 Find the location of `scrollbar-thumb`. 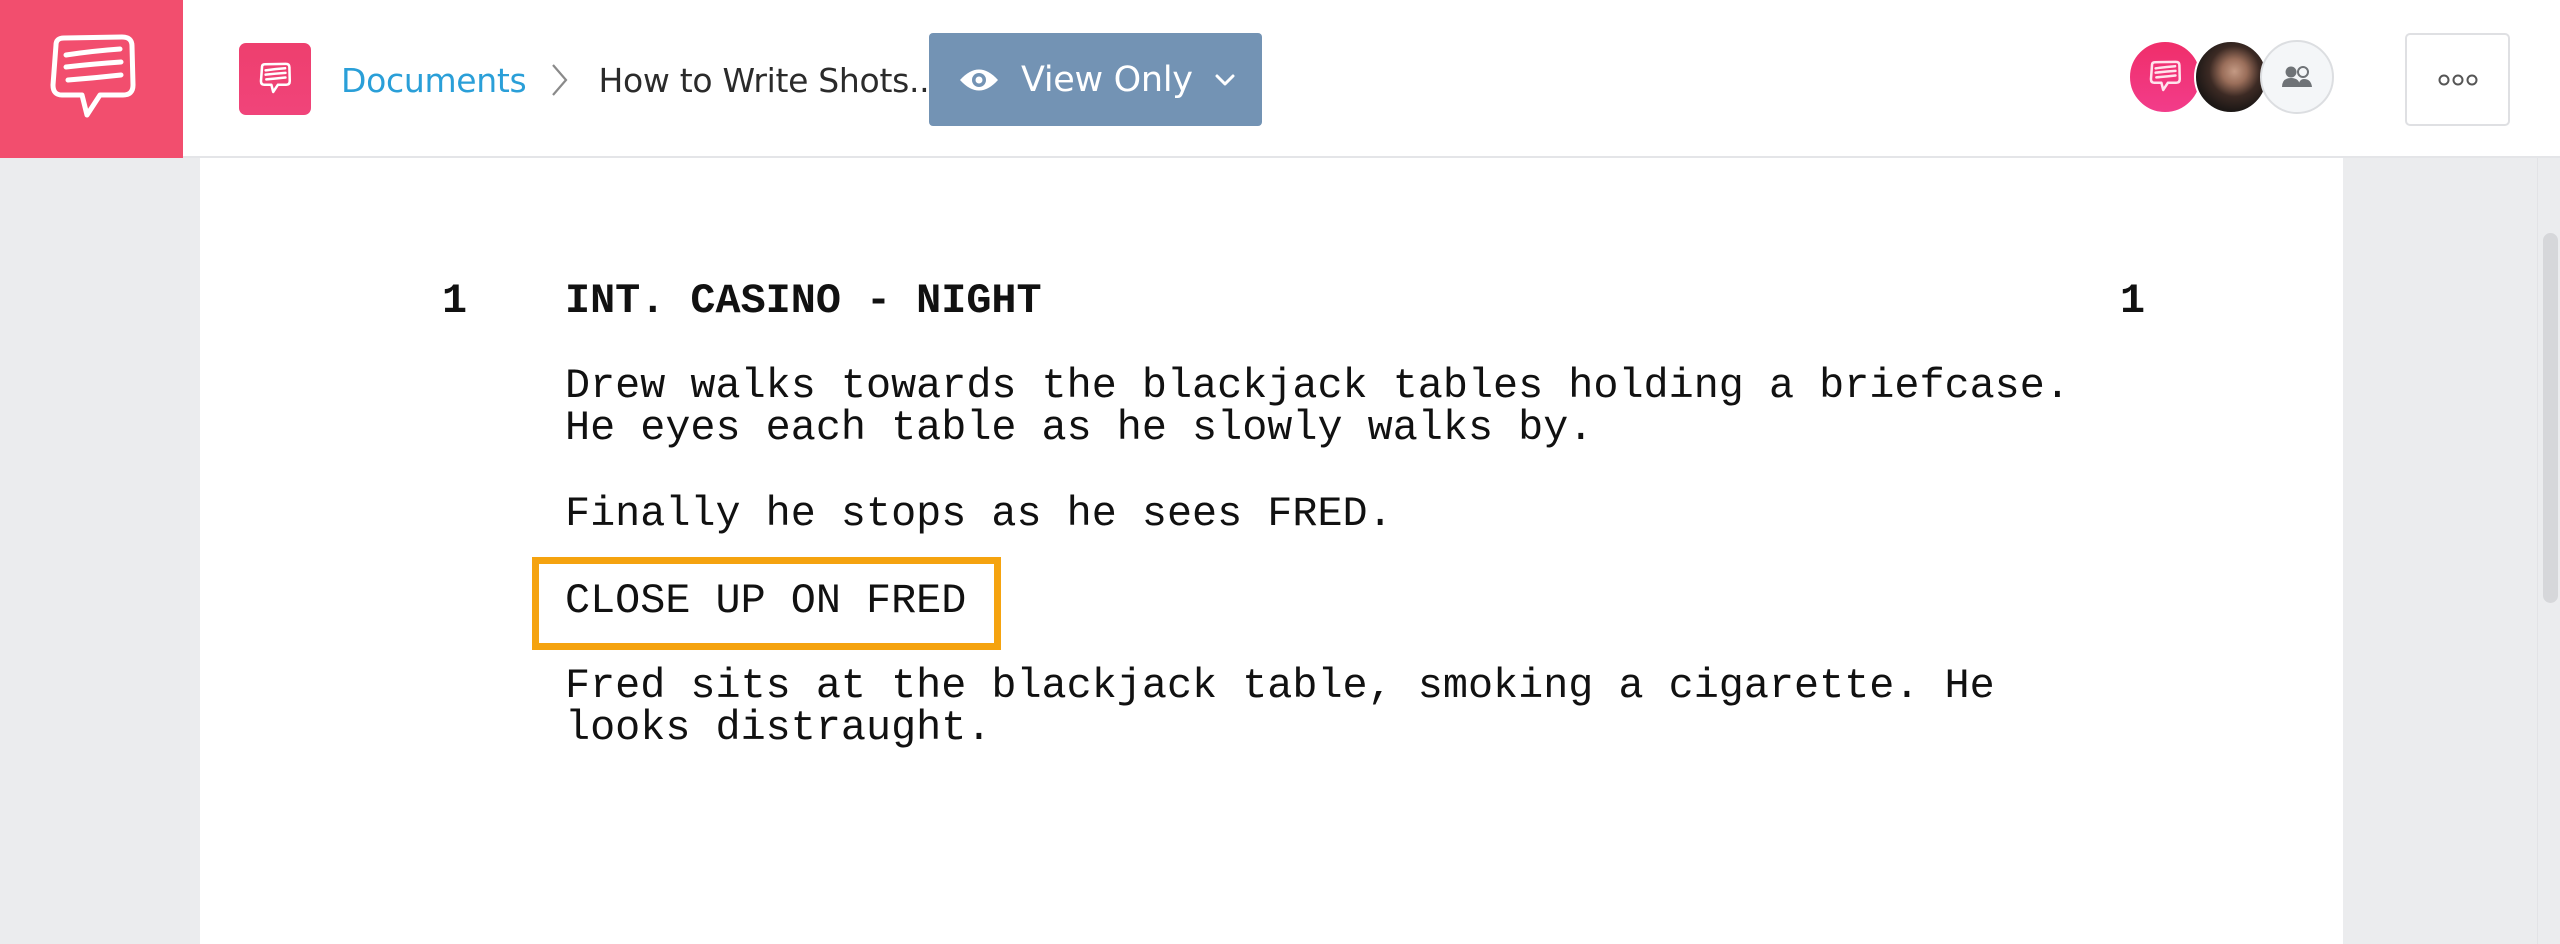

scrollbar-thumb is located at coordinates (2550, 418).